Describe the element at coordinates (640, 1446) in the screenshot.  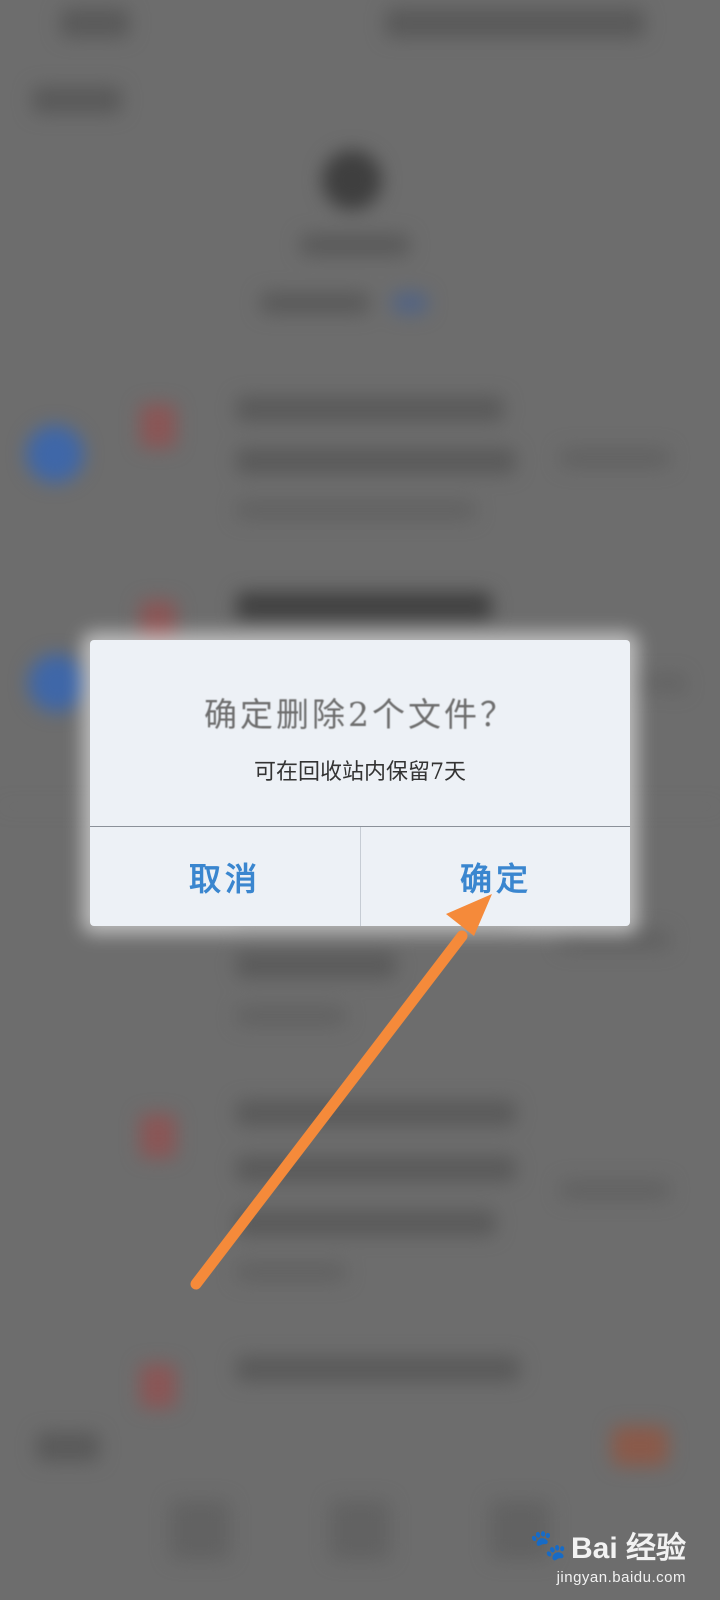
I see `bottom-bar-badge` at that location.